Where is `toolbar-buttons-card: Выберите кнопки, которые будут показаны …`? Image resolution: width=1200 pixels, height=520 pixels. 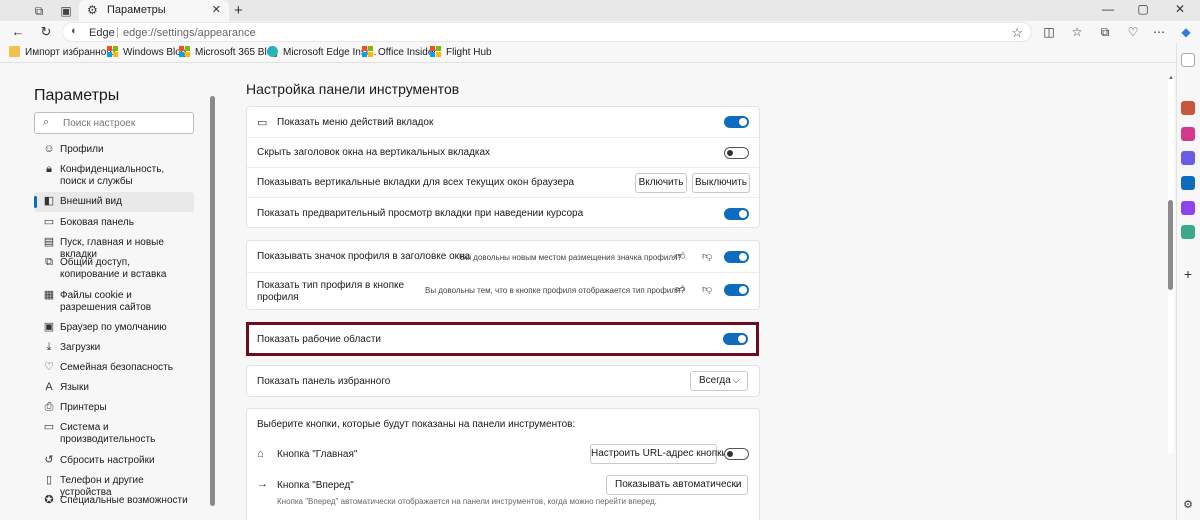
toolbar-buttons-card: Выберите кнопки, которые будут показаны … is located at coordinates (503, 464).